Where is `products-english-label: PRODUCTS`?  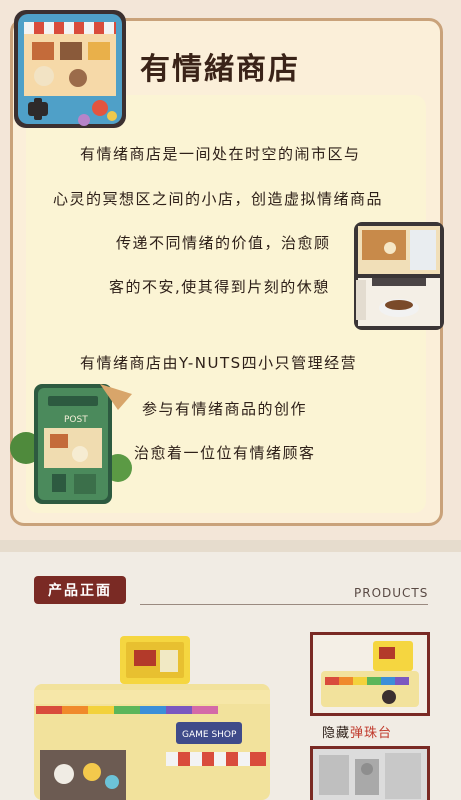 products-english-label: PRODUCTS is located at coordinates (391, 593).